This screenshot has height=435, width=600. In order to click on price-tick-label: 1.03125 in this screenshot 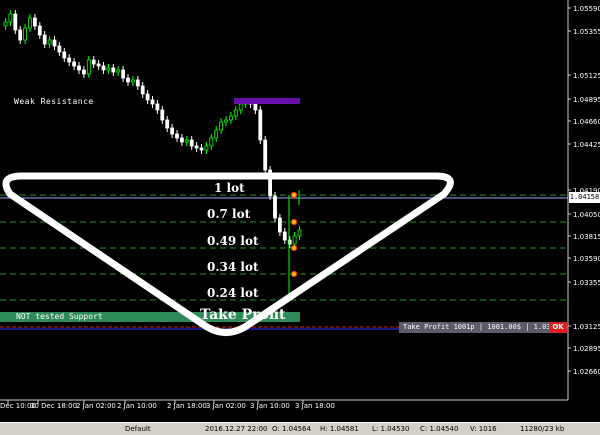, I will do `click(586, 327)`.